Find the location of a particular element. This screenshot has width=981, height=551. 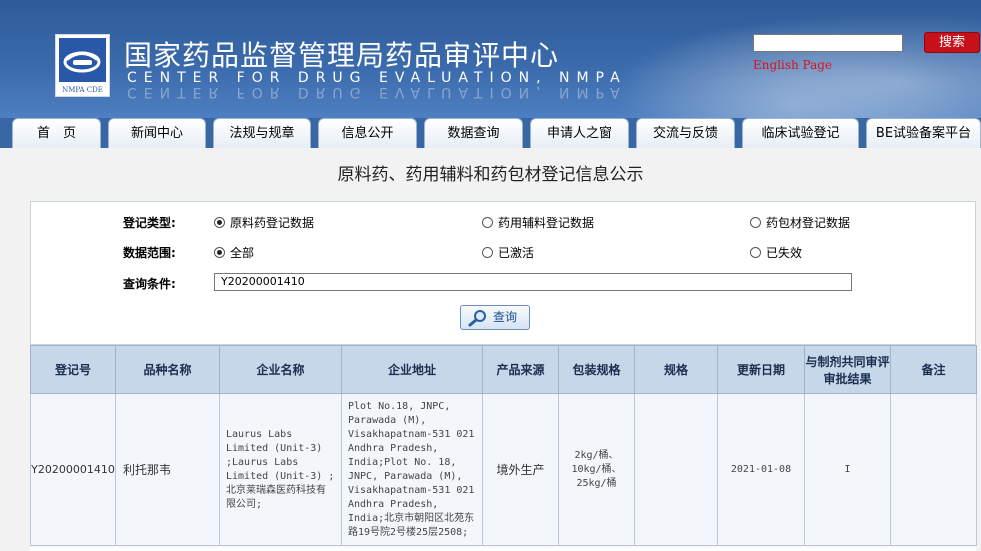

col-address: 企业地址 is located at coordinates (412, 369).